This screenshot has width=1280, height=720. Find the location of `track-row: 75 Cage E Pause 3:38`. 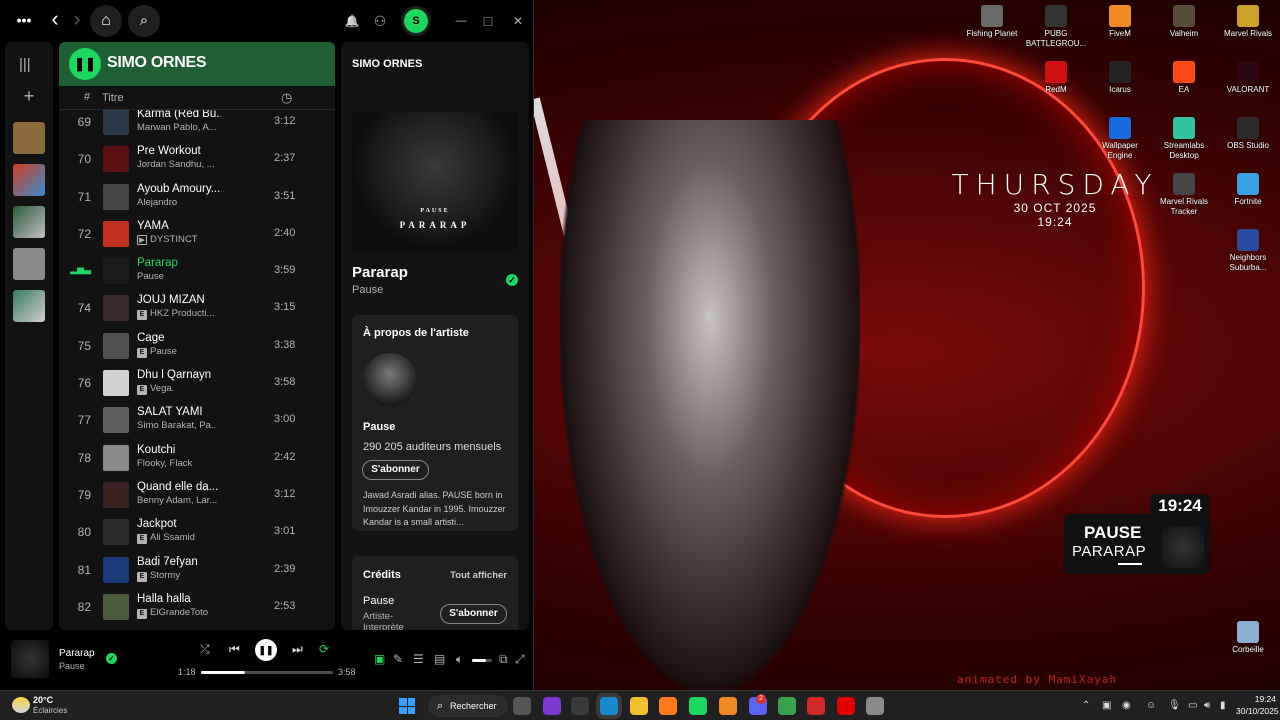

track-row: 75 Cage E Pause 3:38 is located at coordinates (197, 346).